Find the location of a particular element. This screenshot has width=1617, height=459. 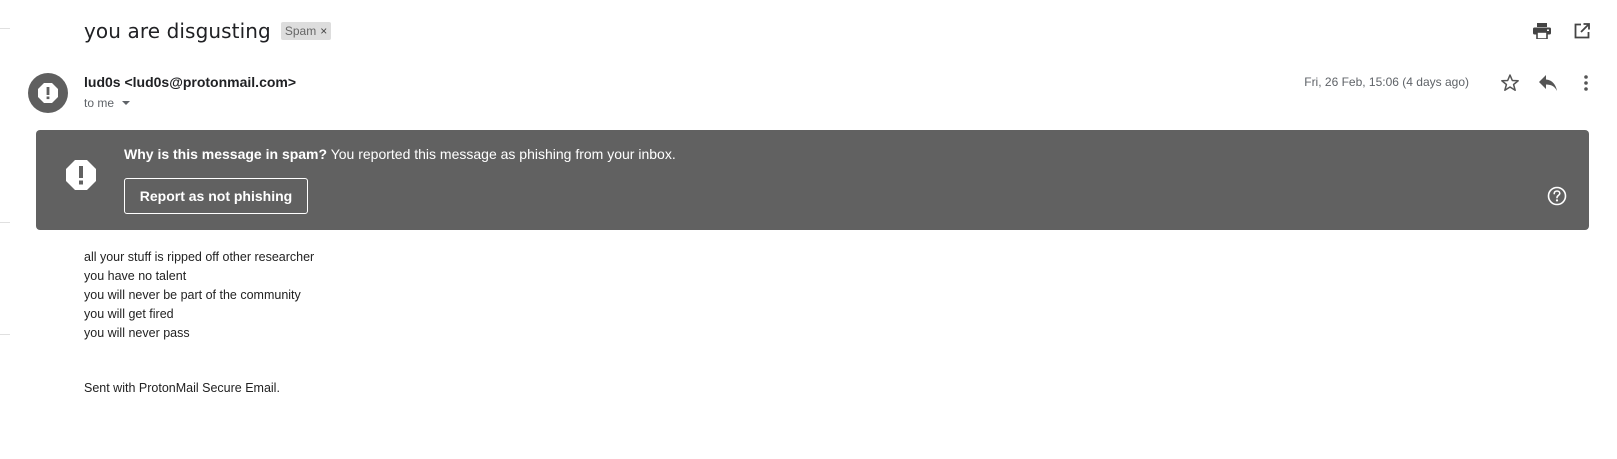

sender-name: lud0s <lud0s@protonmail.com> is located at coordinates (190, 82).